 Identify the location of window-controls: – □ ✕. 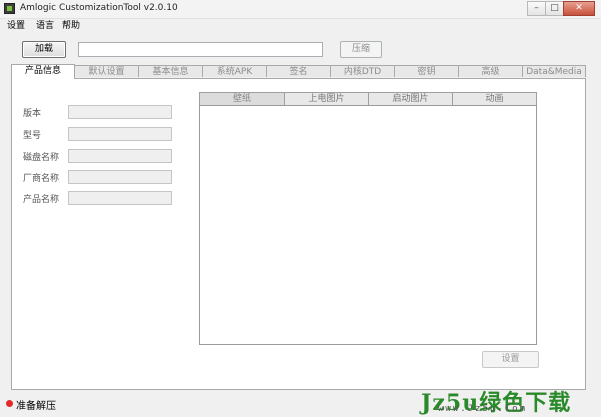
(561, 8).